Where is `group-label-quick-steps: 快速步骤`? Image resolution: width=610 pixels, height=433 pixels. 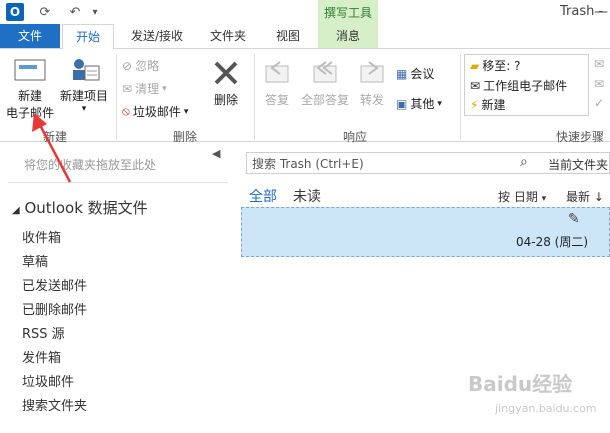
group-label-quick-steps: 快速步骤 is located at coordinates (580, 137).